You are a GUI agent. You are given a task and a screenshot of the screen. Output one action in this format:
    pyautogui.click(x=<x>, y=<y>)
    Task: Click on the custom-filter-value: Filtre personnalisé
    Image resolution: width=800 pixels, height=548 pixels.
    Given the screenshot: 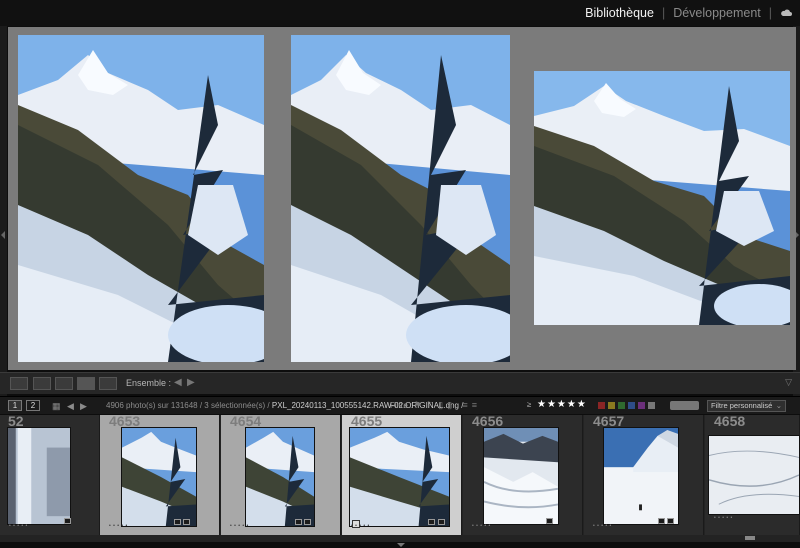 What is the action you would take?
    pyautogui.click(x=742, y=405)
    